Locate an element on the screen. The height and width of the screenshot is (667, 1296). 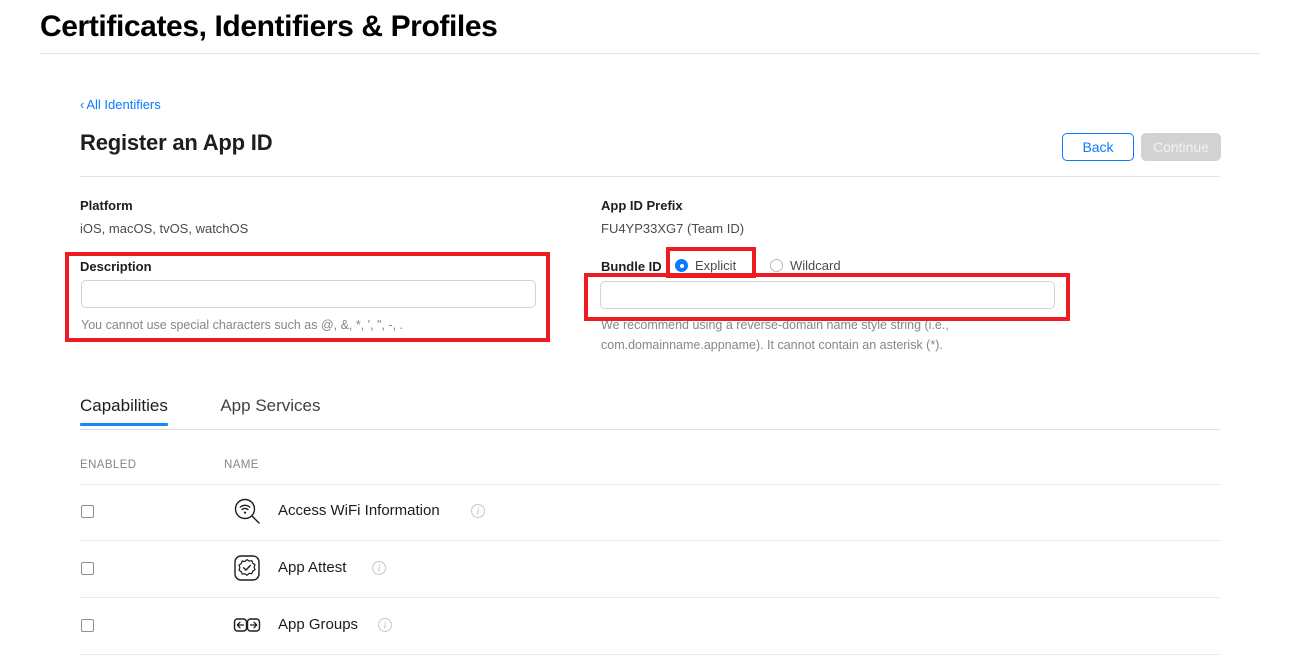
section-title: Register an App ID is located at coordinates (176, 142).